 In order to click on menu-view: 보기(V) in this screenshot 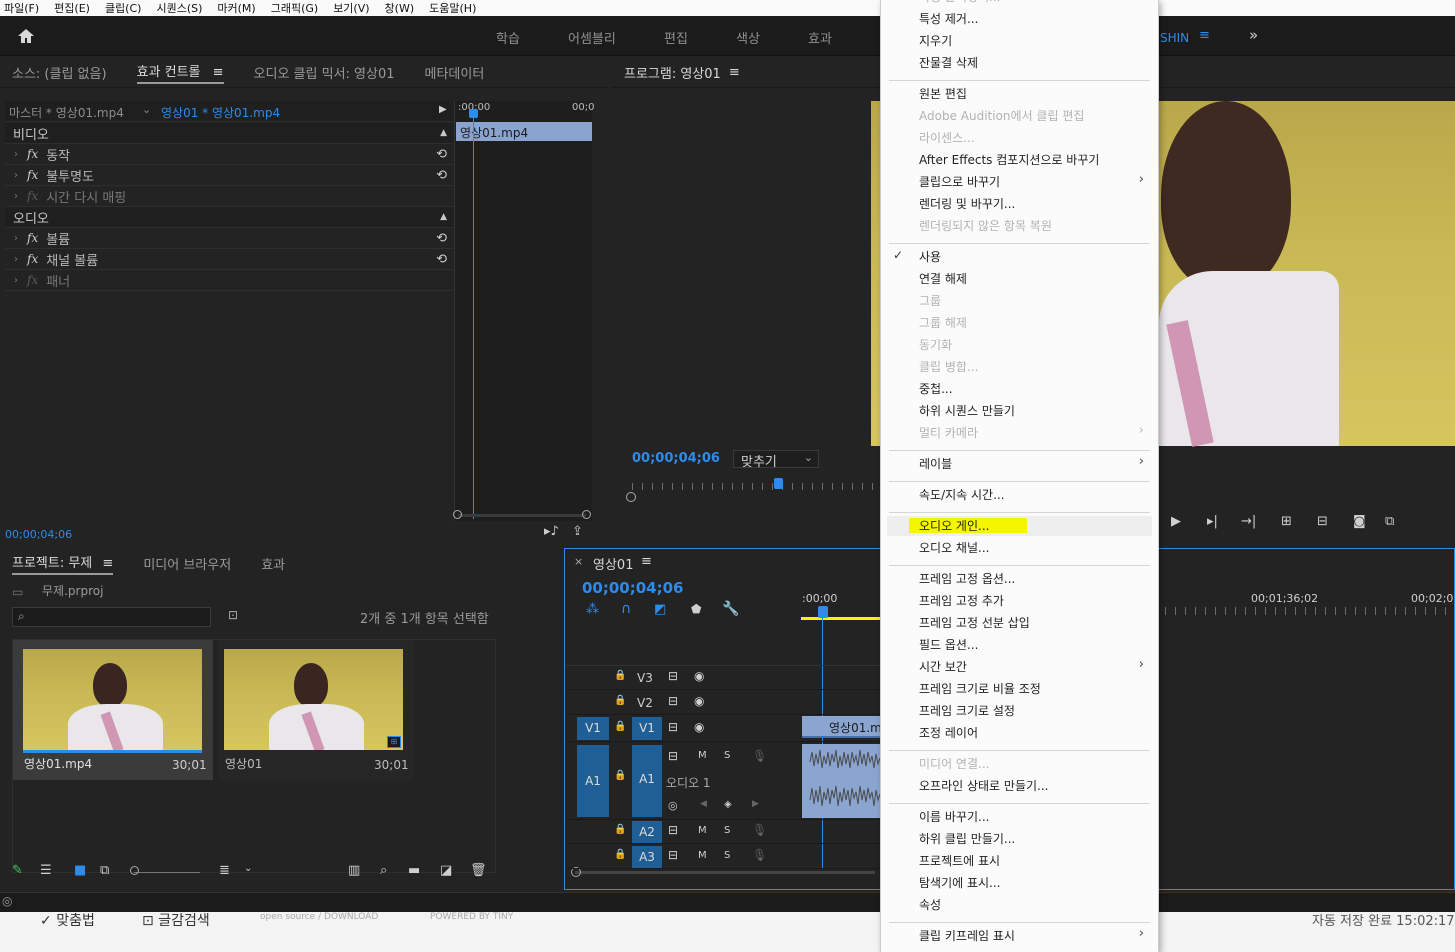, I will do `click(351, 8)`.